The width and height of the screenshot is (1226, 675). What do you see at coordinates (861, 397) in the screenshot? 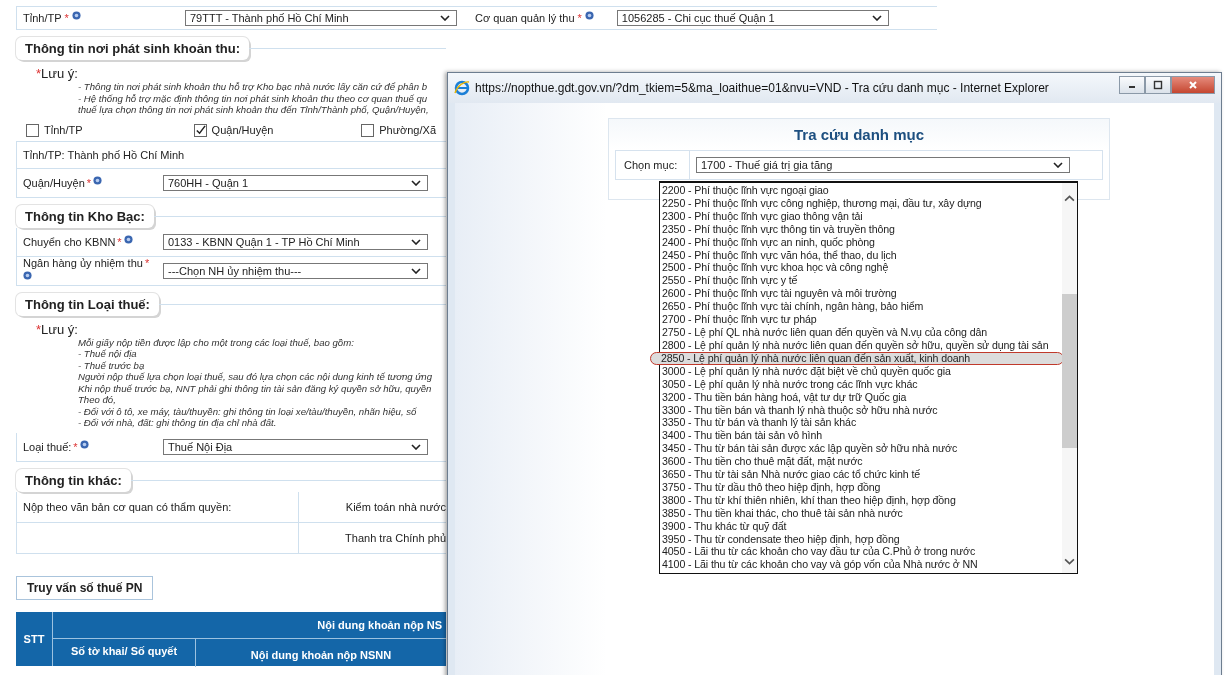
I see `dropdown-option: 3200 - Thu tiền bán hàng hoá, vật tư dự trữ Quốc gia` at bounding box center [861, 397].